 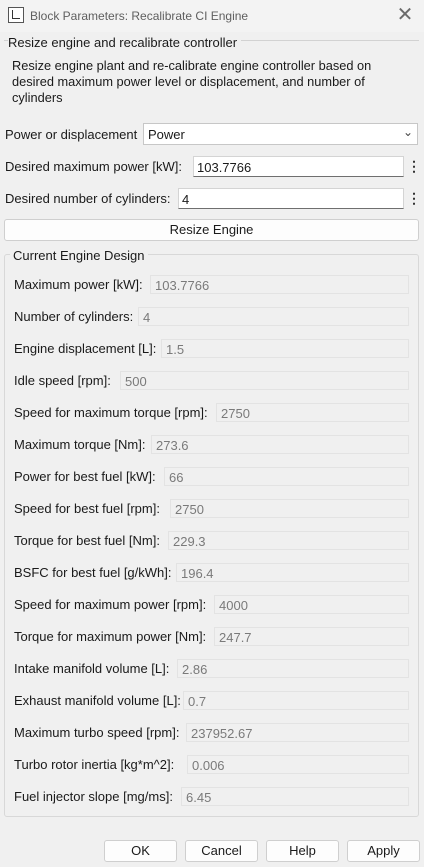 I want to click on desired-power-value: 103.7766, so click(x=224, y=167).